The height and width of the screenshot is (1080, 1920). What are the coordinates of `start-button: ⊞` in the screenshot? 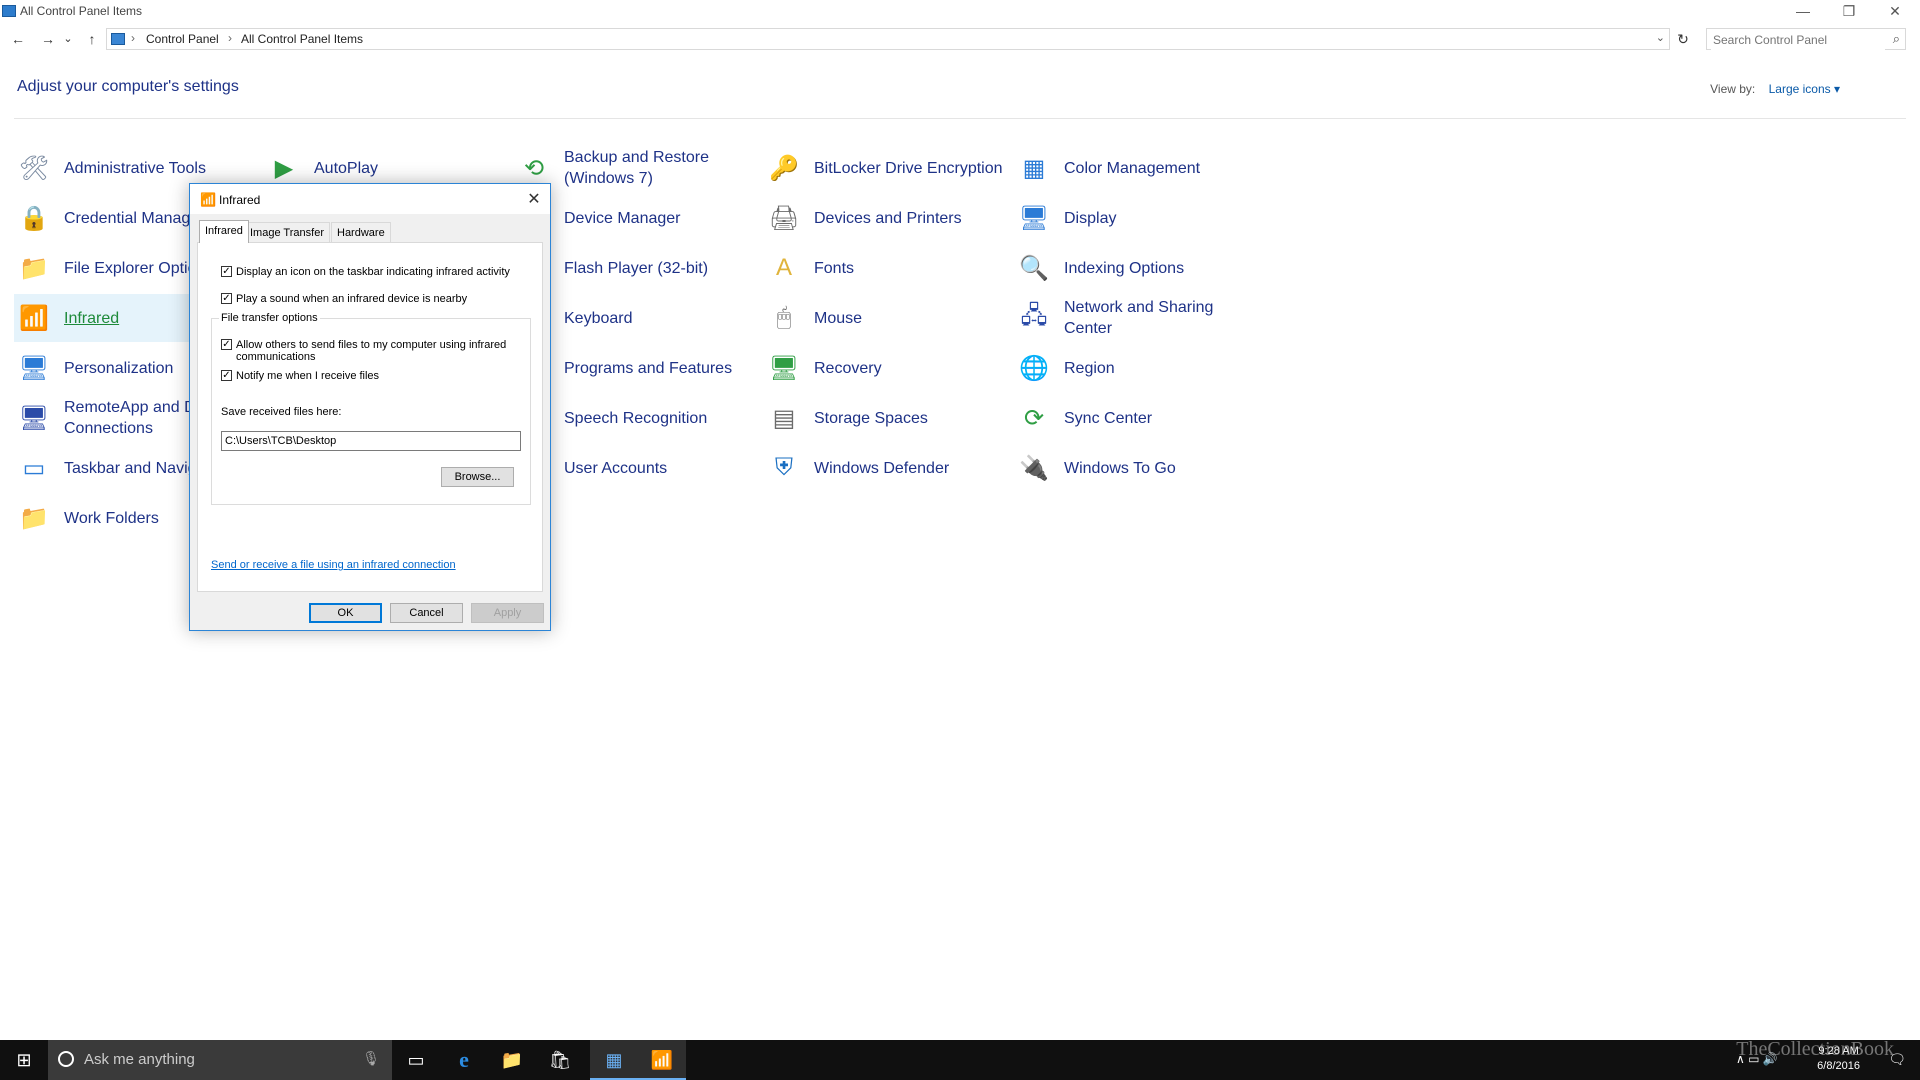 It's located at (24, 1060).